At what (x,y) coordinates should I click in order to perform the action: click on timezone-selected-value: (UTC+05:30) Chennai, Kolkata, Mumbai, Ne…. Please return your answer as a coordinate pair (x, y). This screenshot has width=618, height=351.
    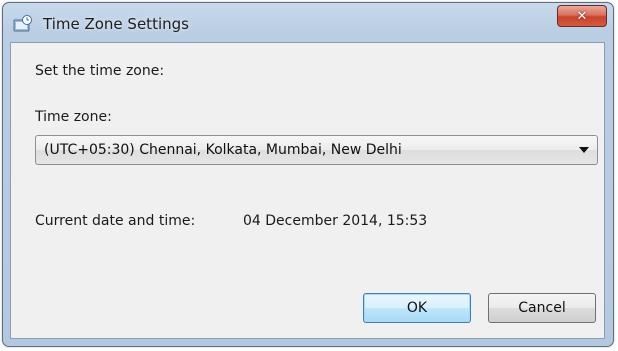
    Looking at the image, I should click on (223, 150).